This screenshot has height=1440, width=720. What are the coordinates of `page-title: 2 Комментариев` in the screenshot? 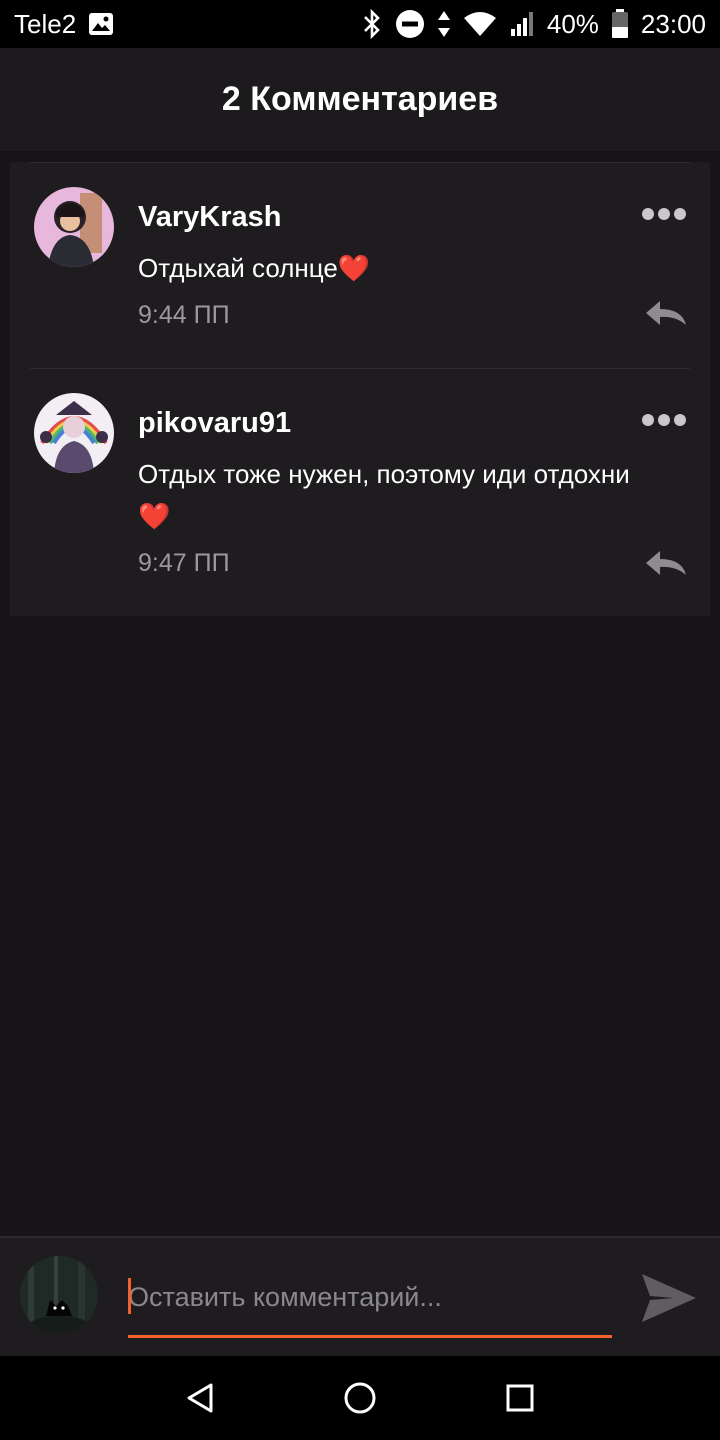 It's located at (360, 99).